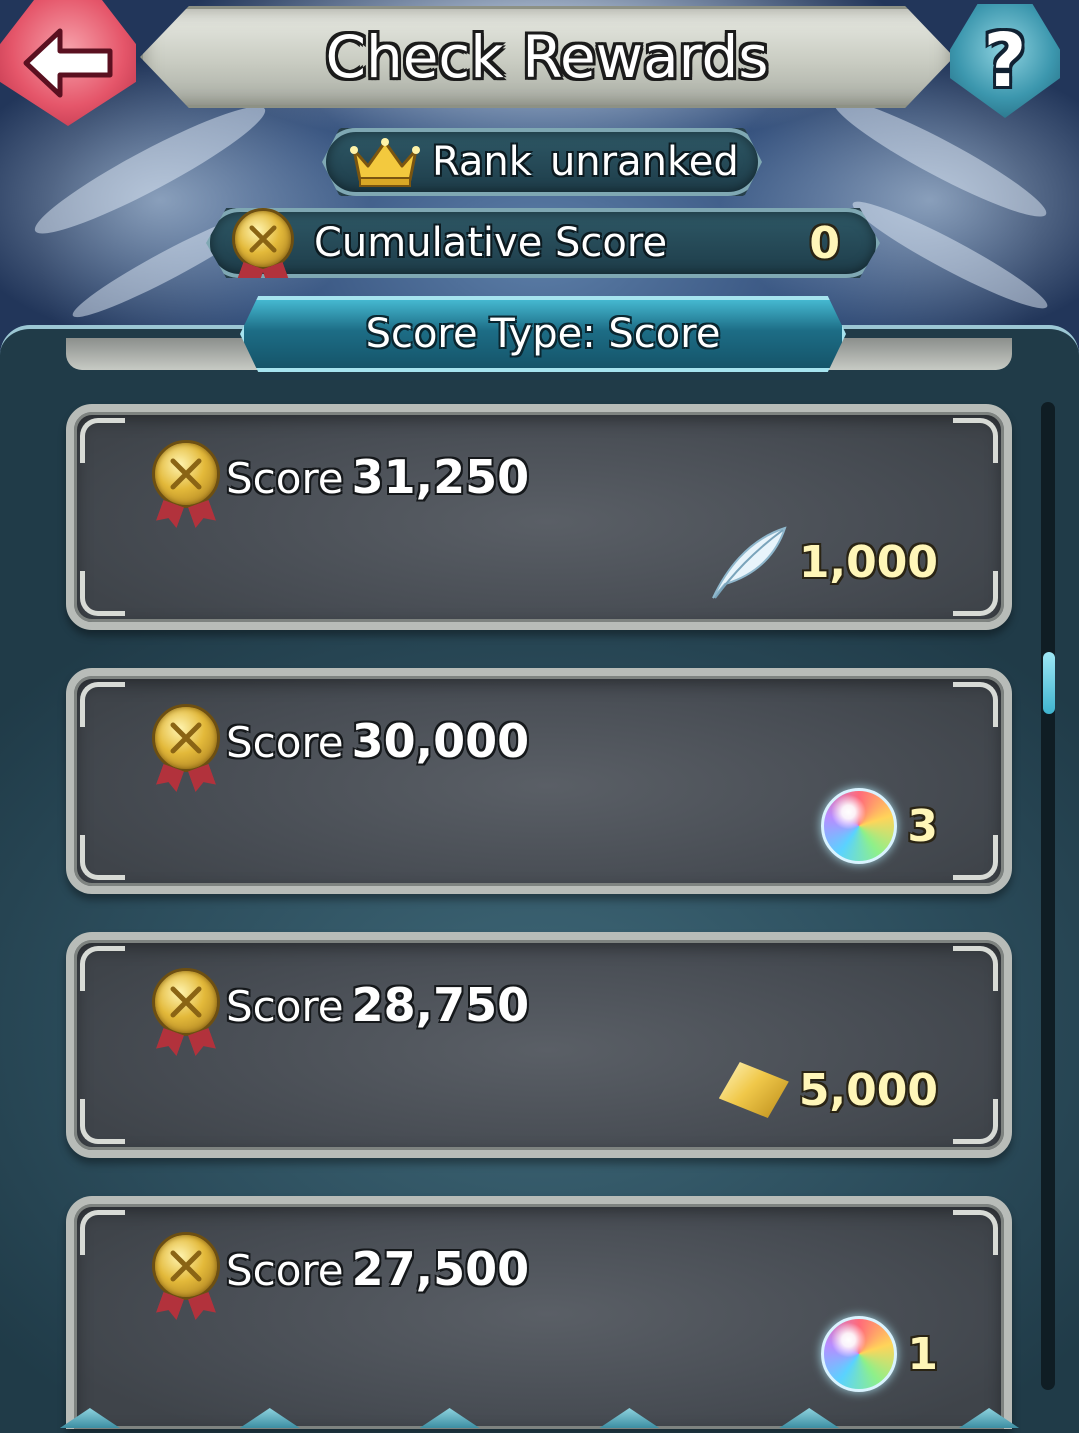 The image size is (1079, 1433). I want to click on scrollbar-thumb, so click(1049, 683).